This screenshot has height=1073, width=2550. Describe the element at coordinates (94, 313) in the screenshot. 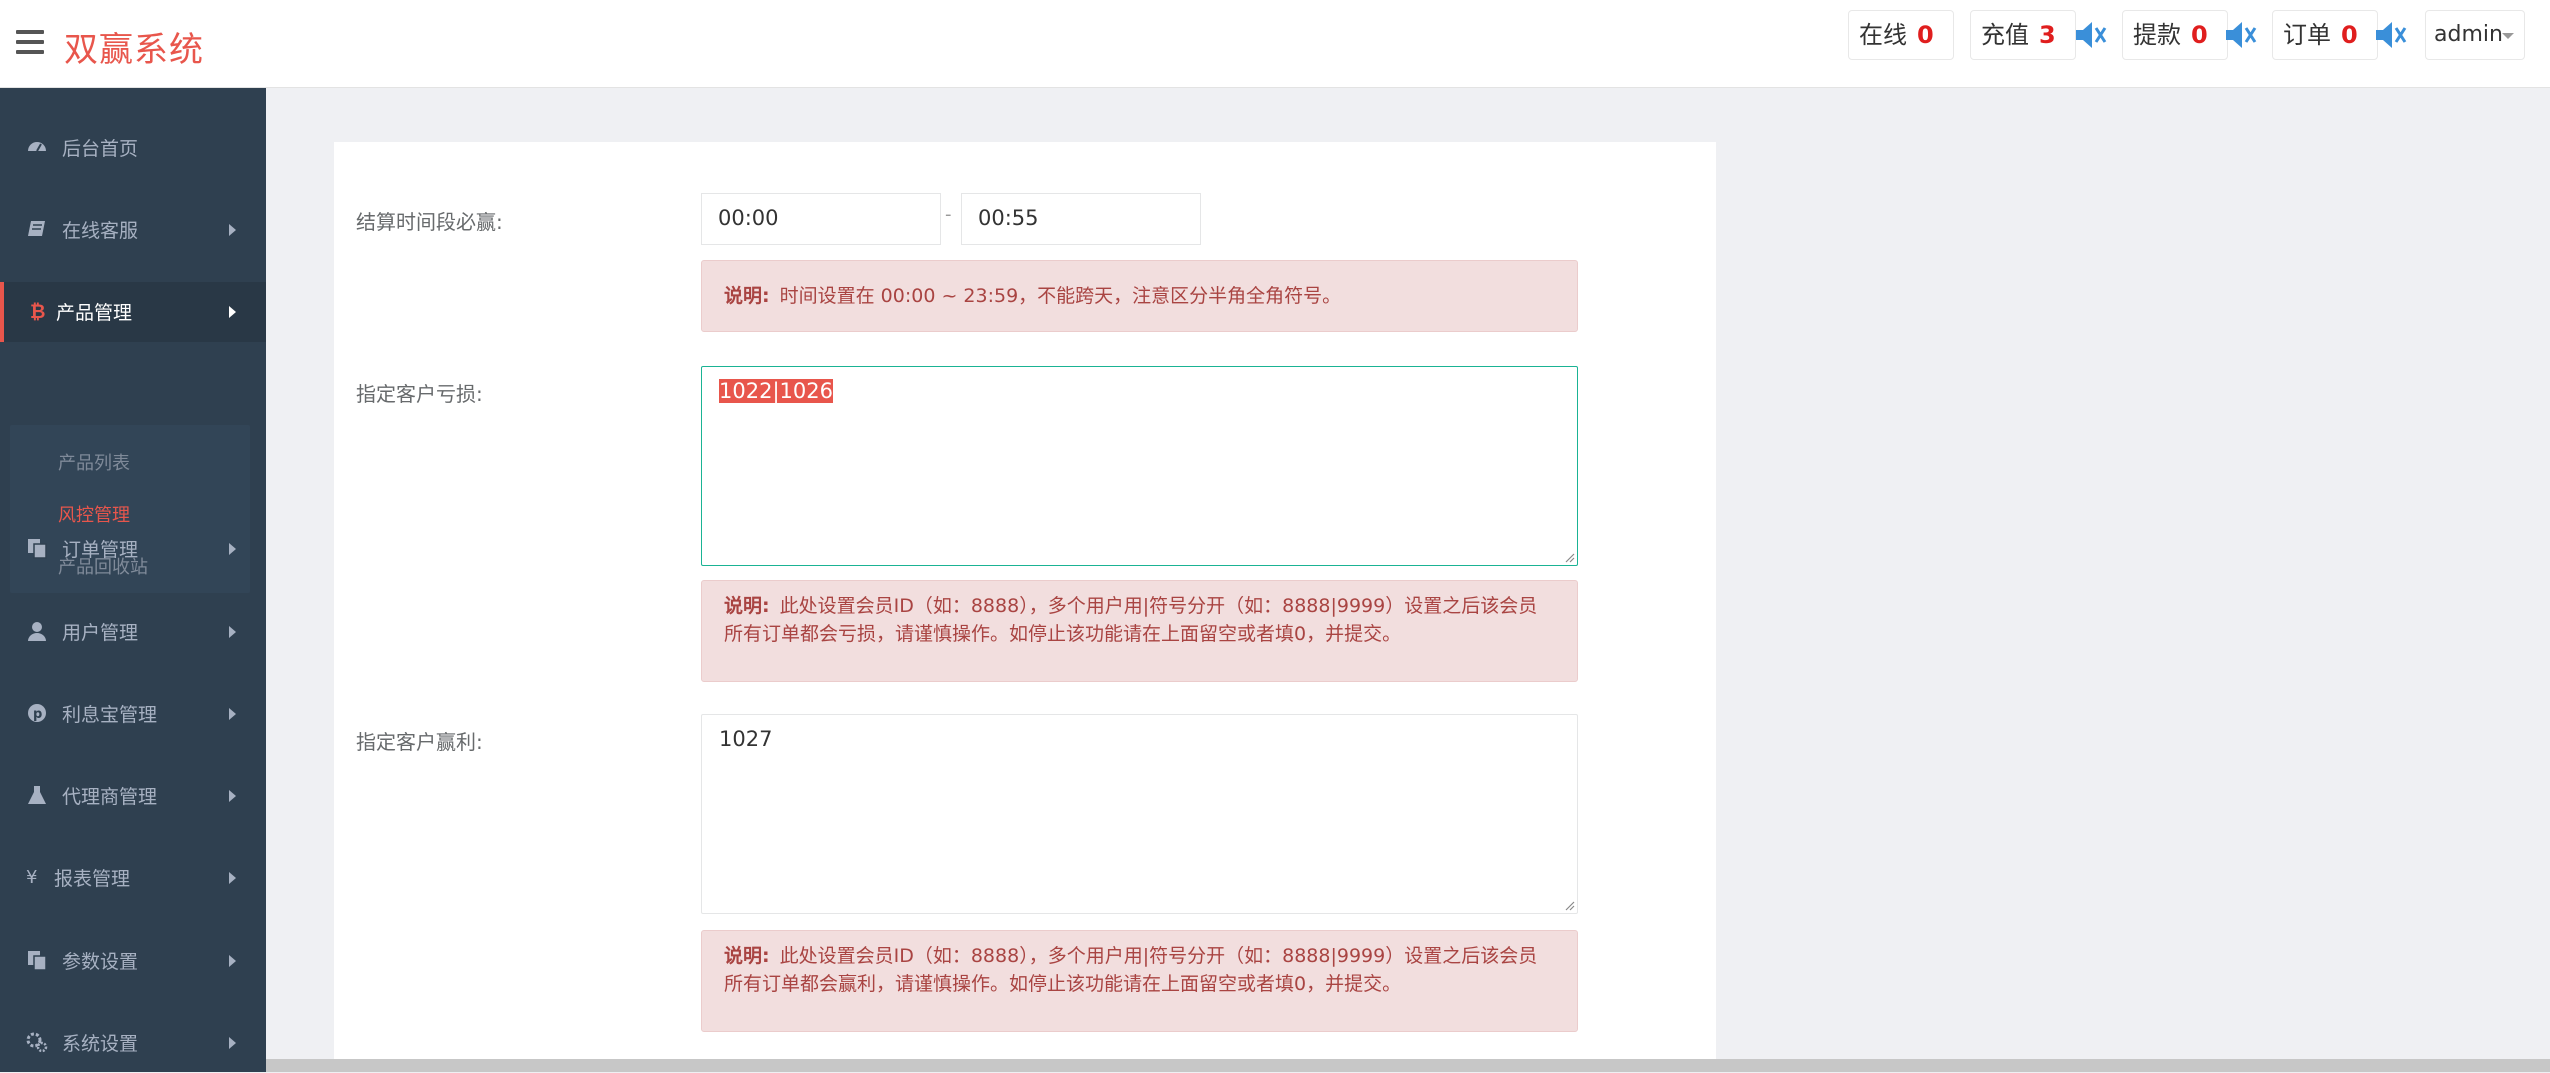

I see `sidebar-item-label: 产品管理` at that location.